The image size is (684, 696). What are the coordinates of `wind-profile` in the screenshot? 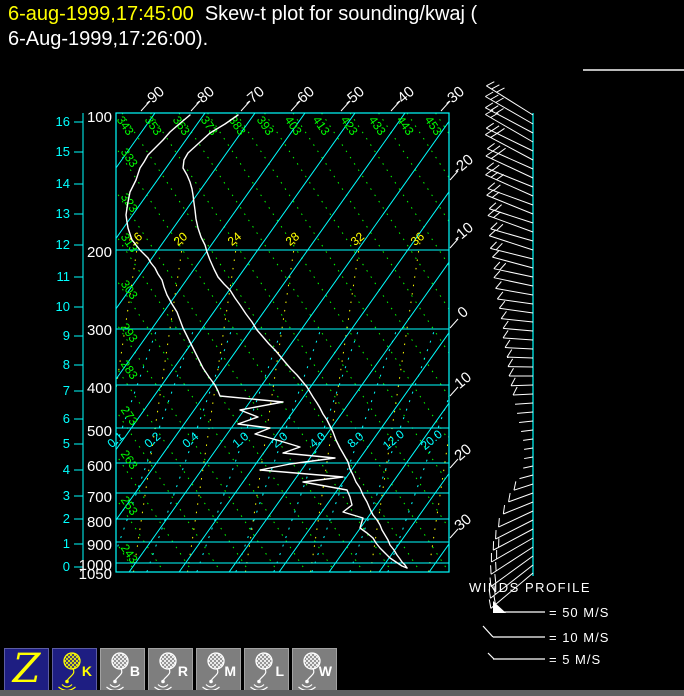 It's located at (509, 345).